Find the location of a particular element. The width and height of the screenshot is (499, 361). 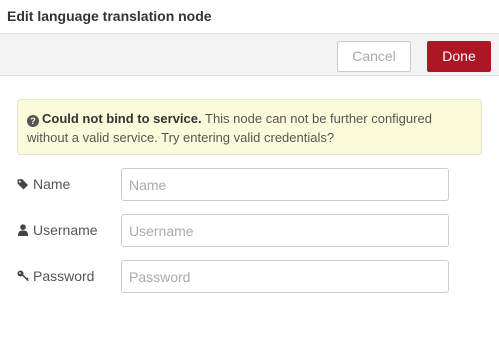

done-button: Done is located at coordinates (459, 56).